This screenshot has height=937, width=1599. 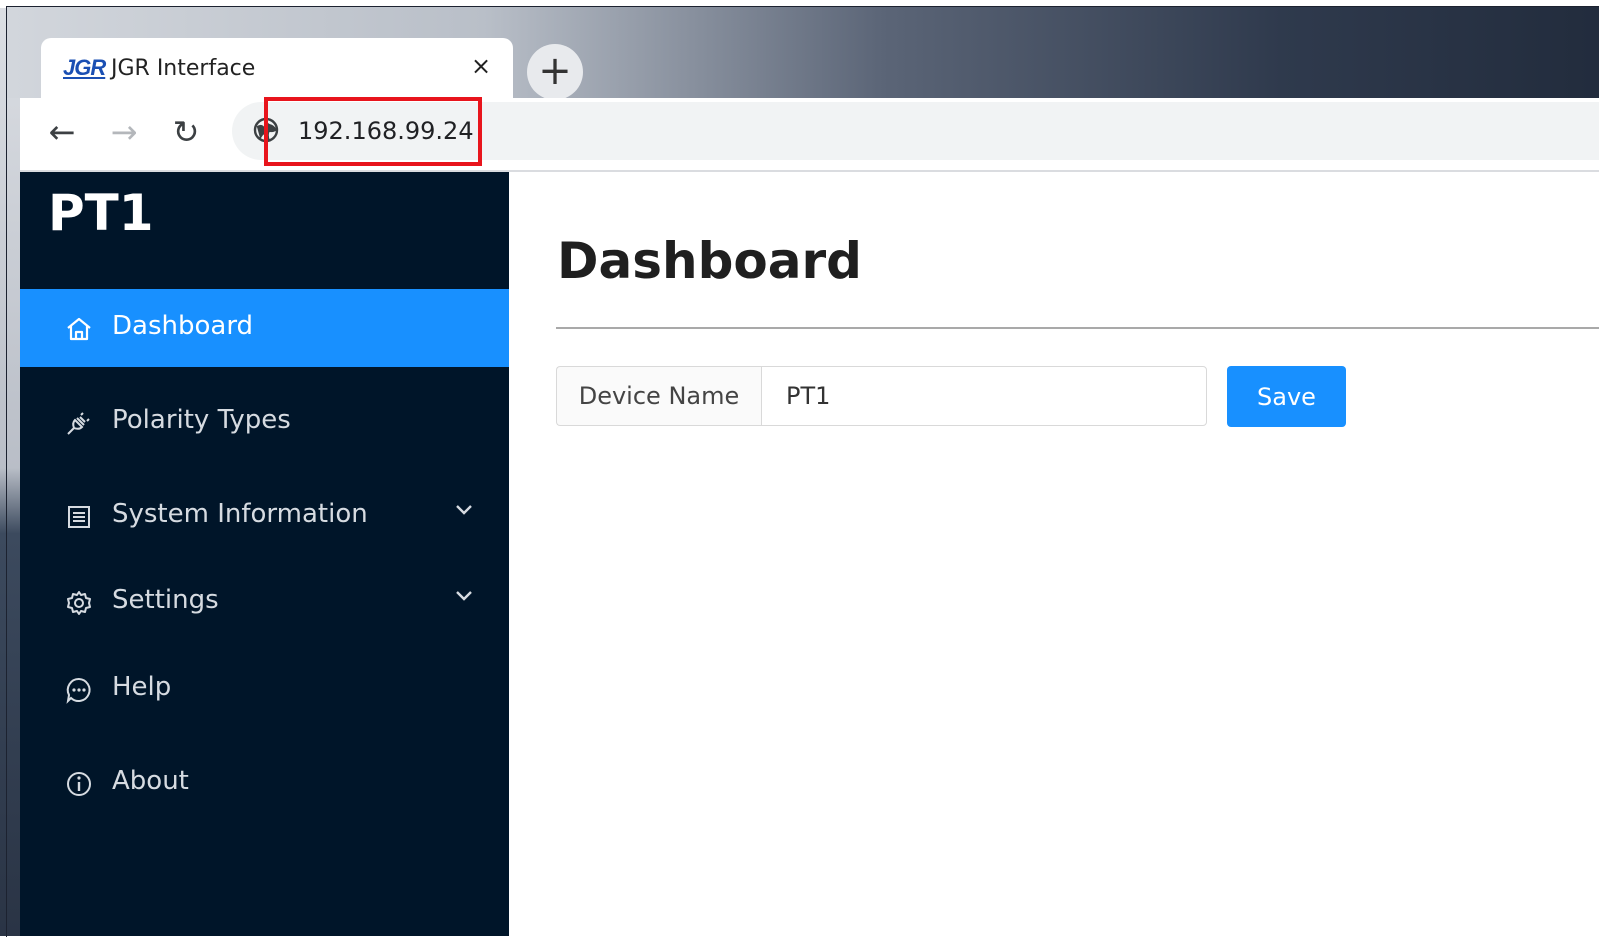 What do you see at coordinates (101, 213) in the screenshot?
I see `device-brand: PT1` at bounding box center [101, 213].